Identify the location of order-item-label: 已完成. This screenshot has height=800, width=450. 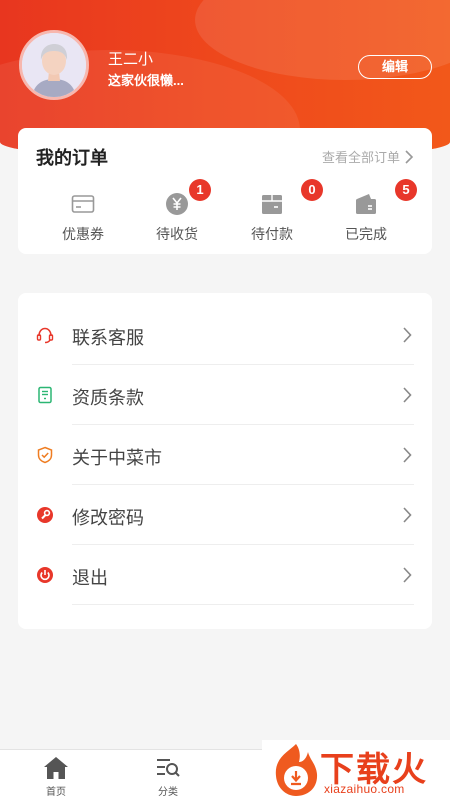
(366, 234).